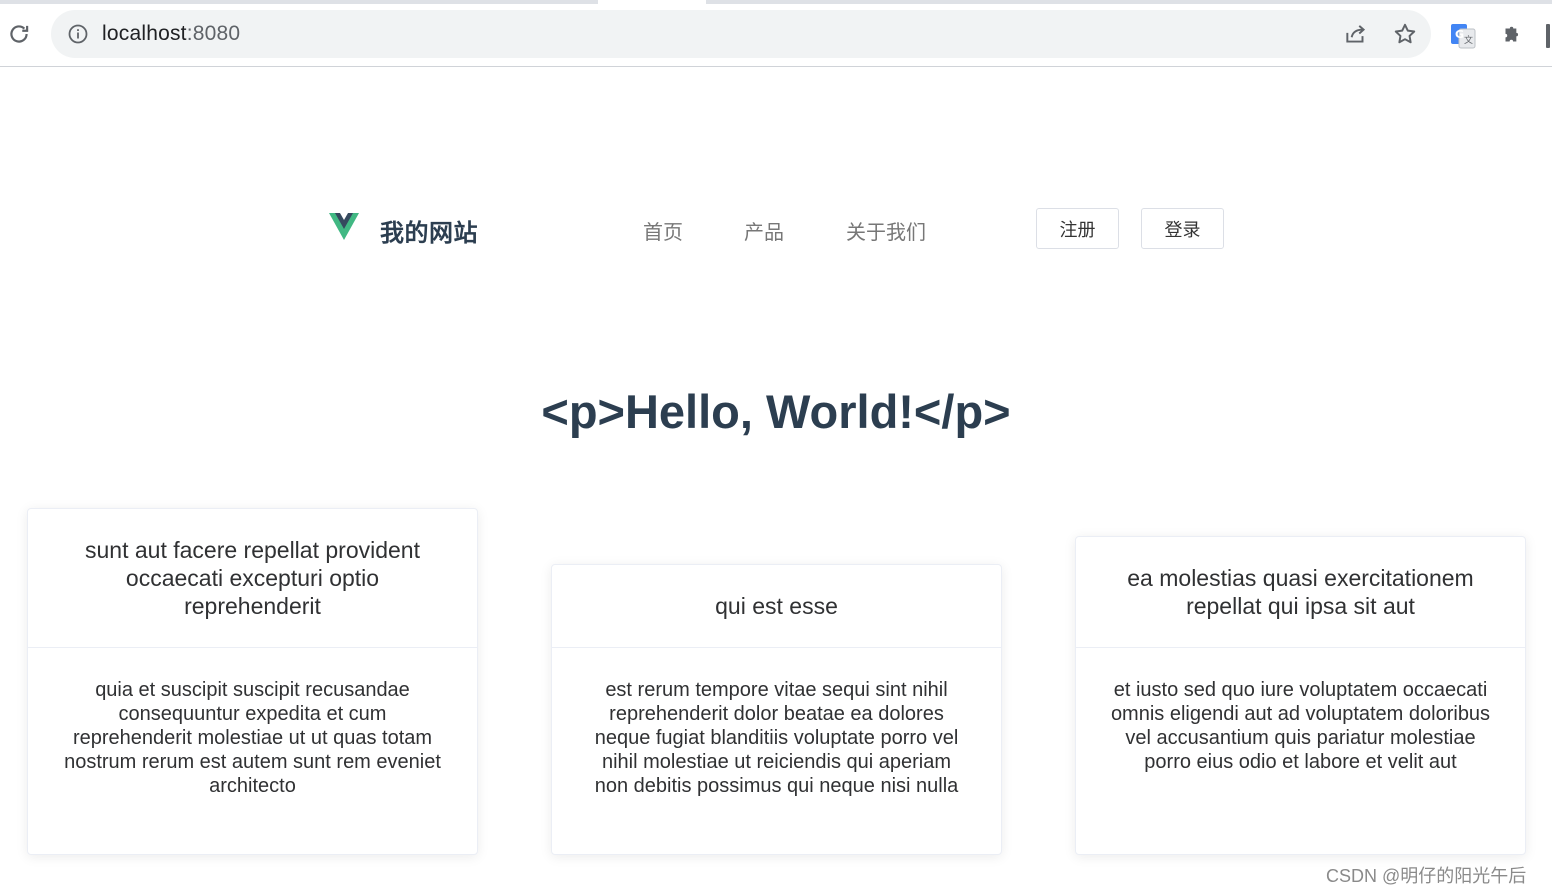 Image resolution: width=1552 pixels, height=893 pixels. Describe the element at coordinates (344, 227) in the screenshot. I see `vue-logo` at that location.